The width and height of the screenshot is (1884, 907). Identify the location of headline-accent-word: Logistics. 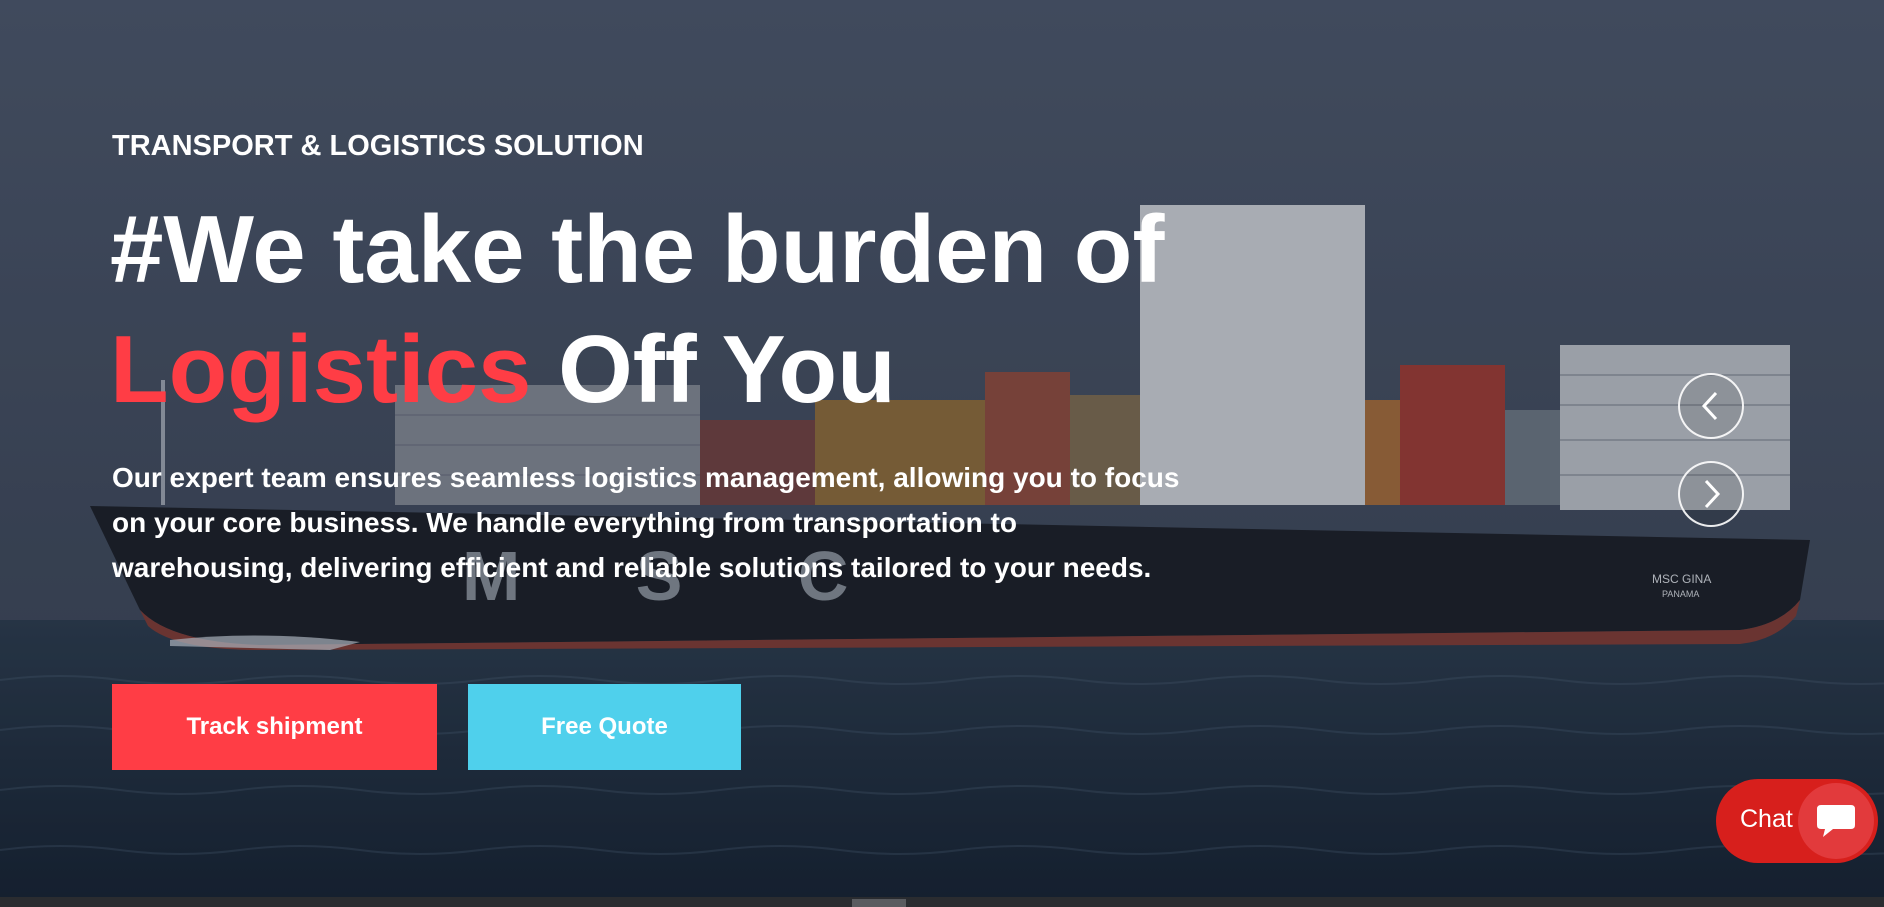
(321, 369).